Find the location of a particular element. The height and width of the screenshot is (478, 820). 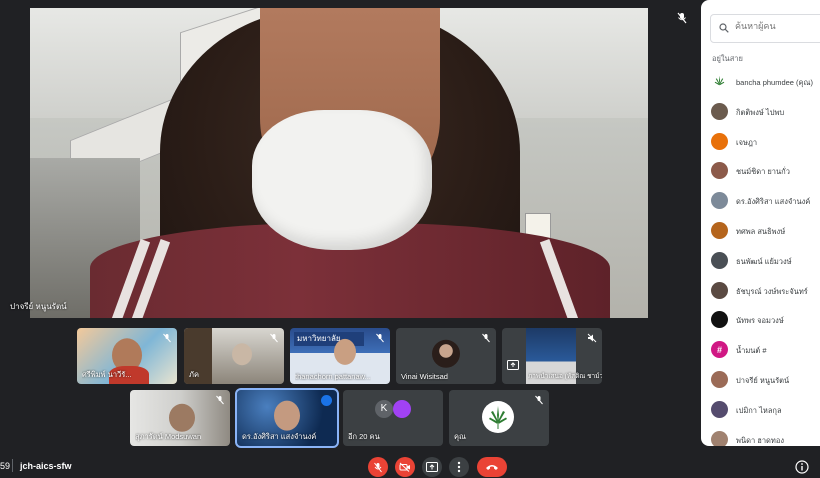

self-avatar is located at coordinates (498, 417).